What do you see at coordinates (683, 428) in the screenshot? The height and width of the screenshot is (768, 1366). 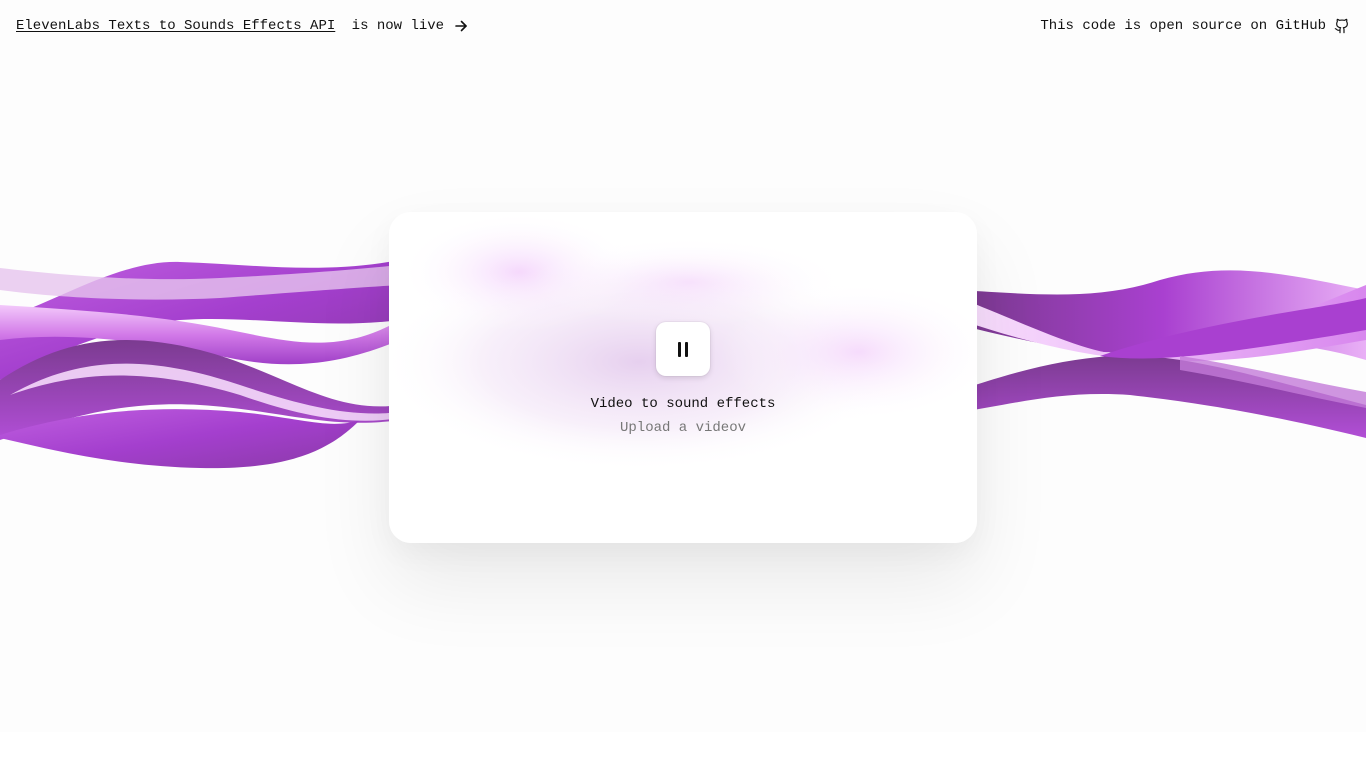 I see `upload-video-link: Upload a videov` at bounding box center [683, 428].